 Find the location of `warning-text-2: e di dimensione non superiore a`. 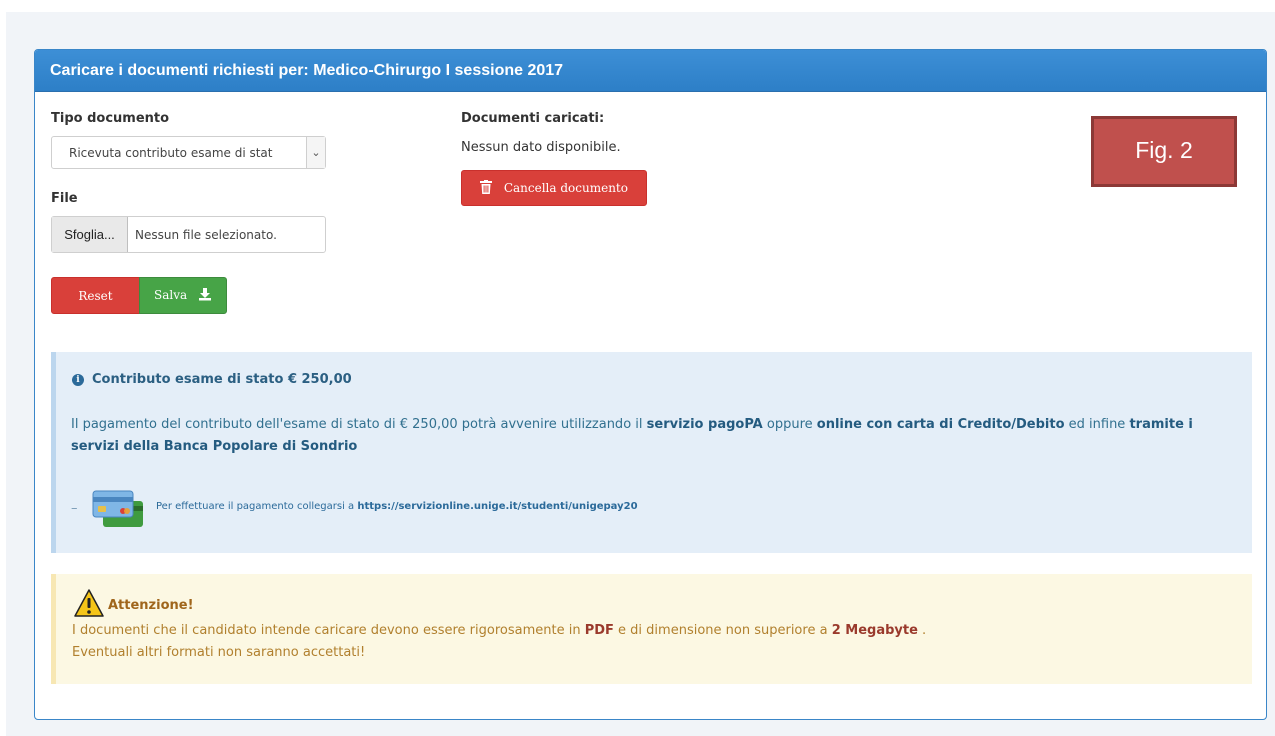

warning-text-2: e di dimensione non superiore a is located at coordinates (722, 630).